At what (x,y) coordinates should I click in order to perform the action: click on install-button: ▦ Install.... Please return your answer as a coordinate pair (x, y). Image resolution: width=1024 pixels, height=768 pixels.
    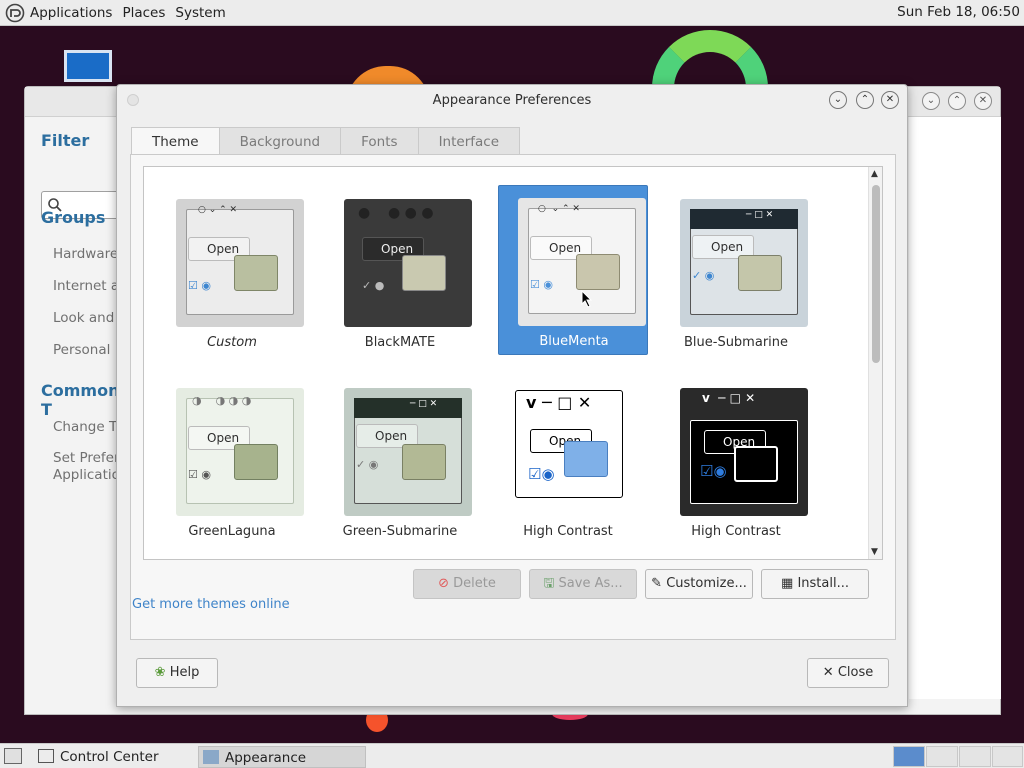
    Looking at the image, I should click on (815, 584).